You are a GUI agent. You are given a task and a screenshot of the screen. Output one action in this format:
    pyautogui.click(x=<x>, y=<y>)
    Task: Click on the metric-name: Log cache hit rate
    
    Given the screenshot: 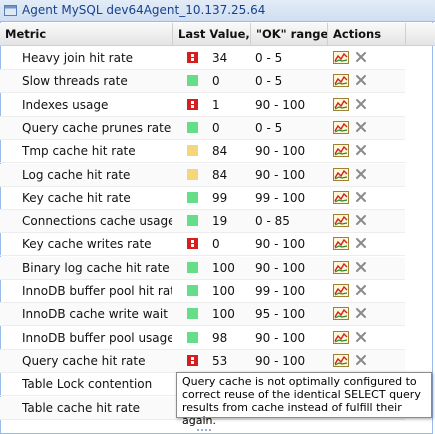 What is the action you would take?
    pyautogui.click(x=76, y=174)
    